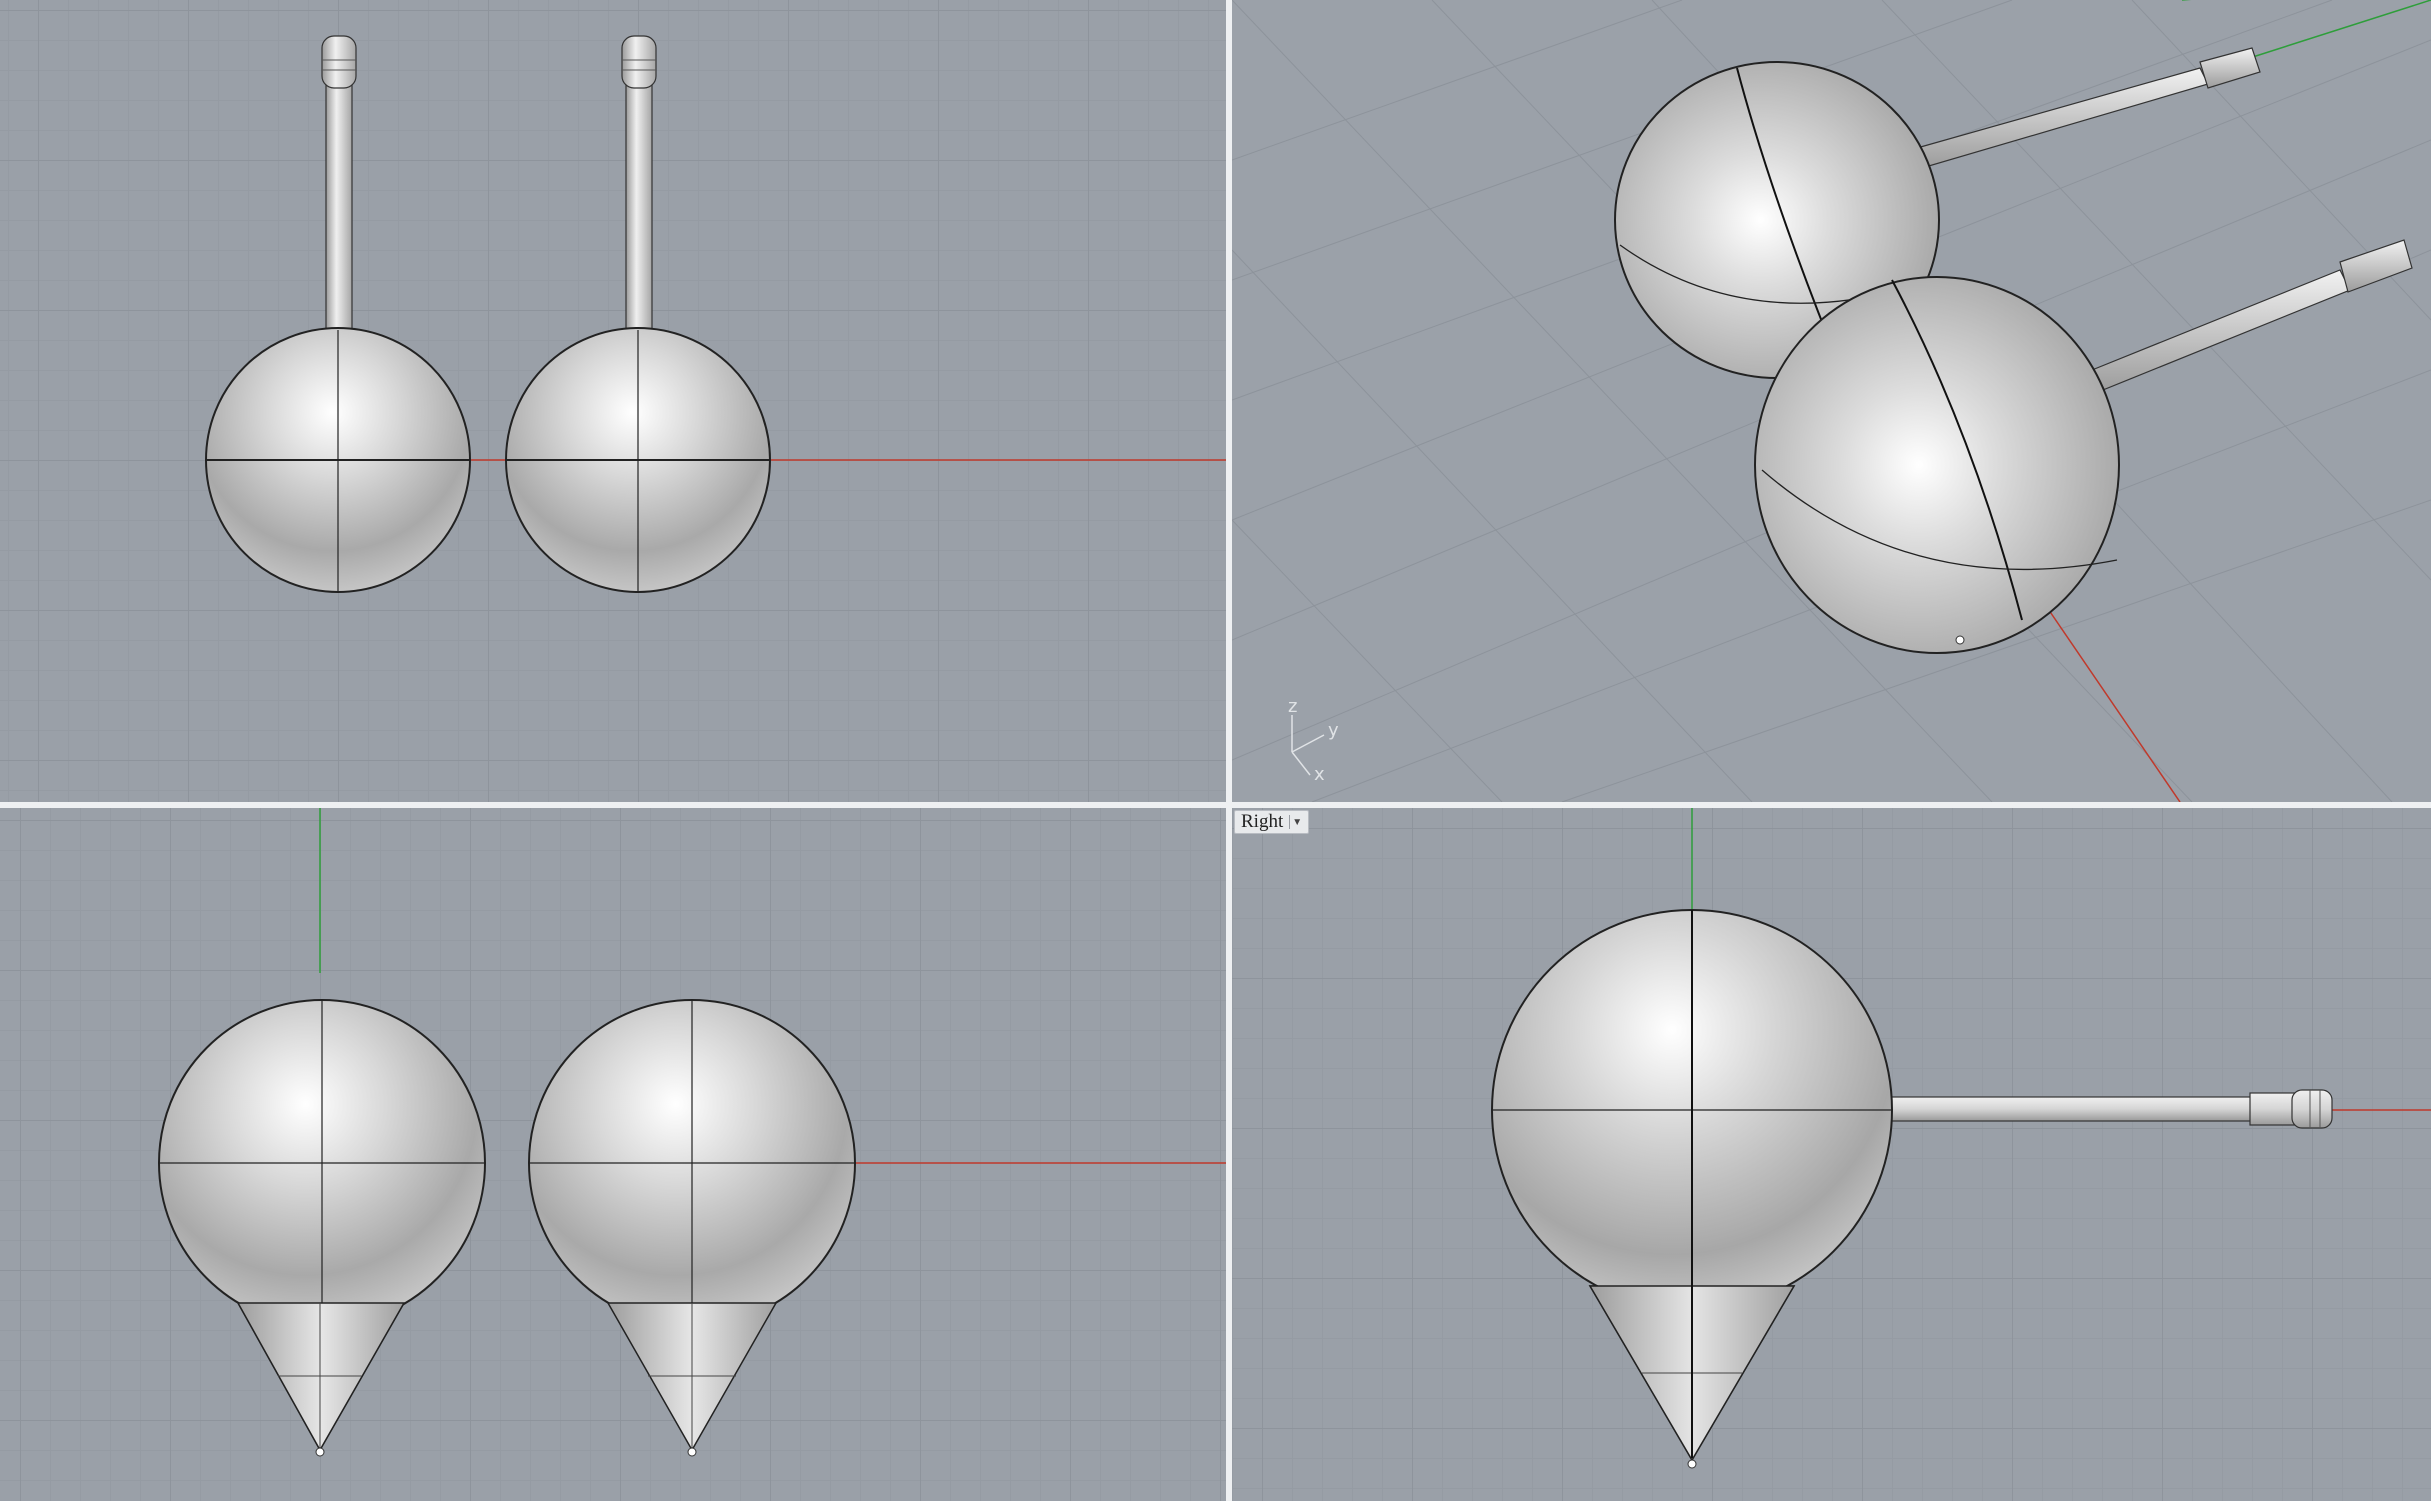  I want to click on x-axis-line, so click(2111, 700).